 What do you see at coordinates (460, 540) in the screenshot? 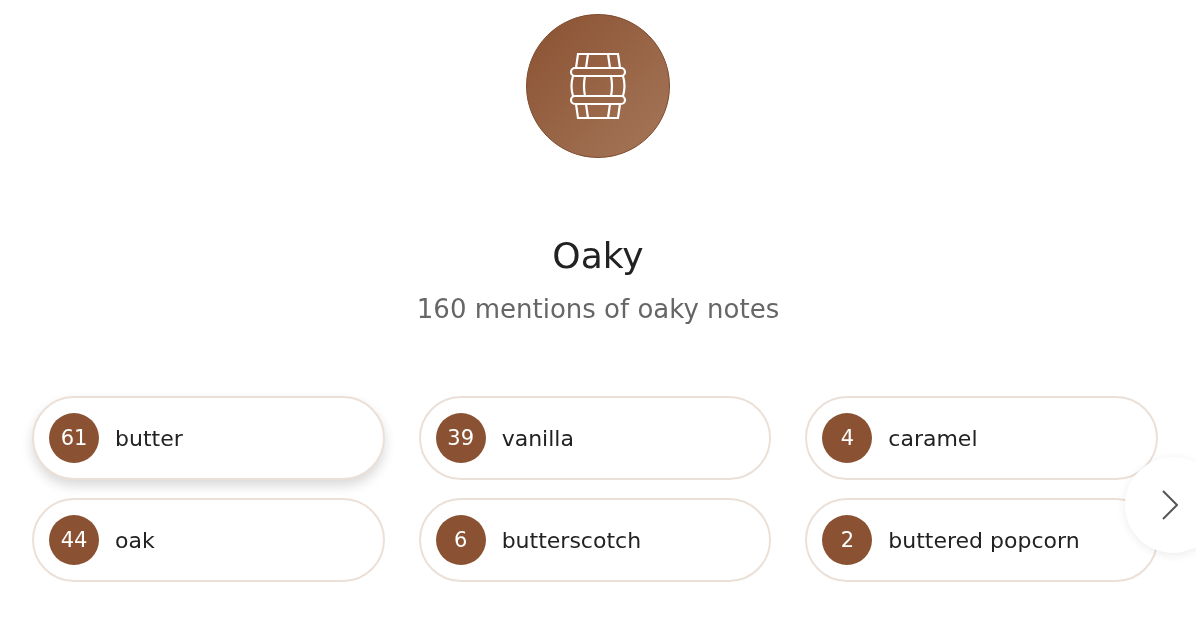
I see `mention-count: 6` at bounding box center [460, 540].